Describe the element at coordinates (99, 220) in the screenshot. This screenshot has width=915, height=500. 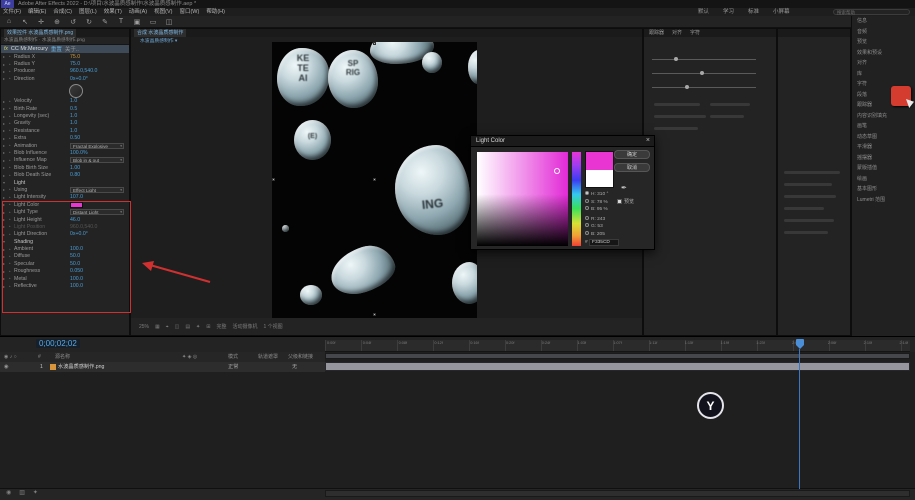
I see `property-value: 46.0` at that location.